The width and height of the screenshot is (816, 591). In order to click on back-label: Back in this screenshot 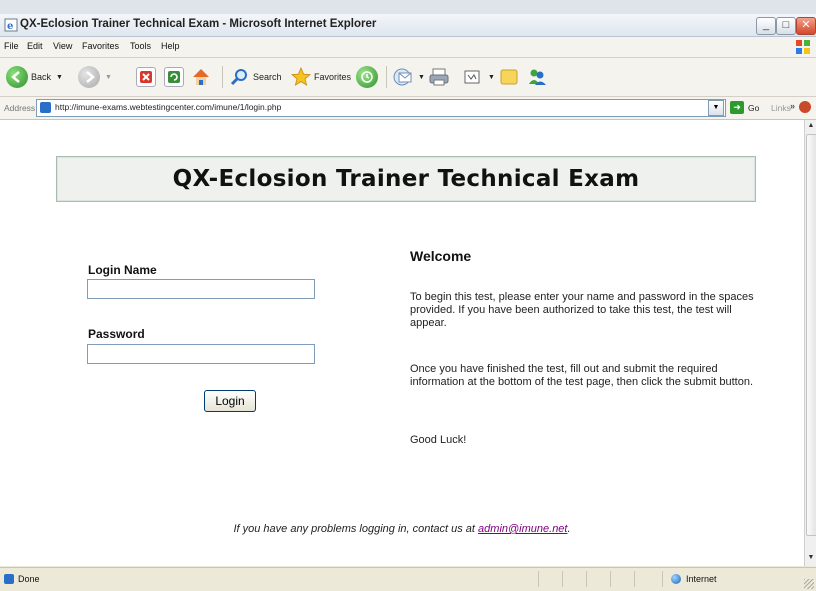, I will do `click(41, 77)`.